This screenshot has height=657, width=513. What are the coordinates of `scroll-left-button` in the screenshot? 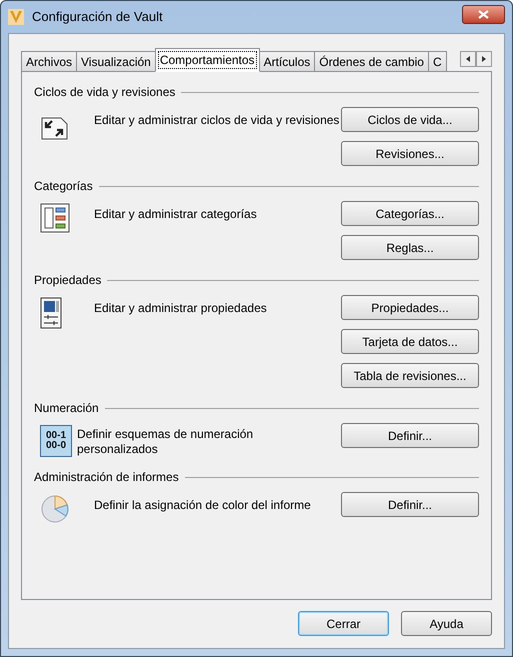 It's located at (468, 59).